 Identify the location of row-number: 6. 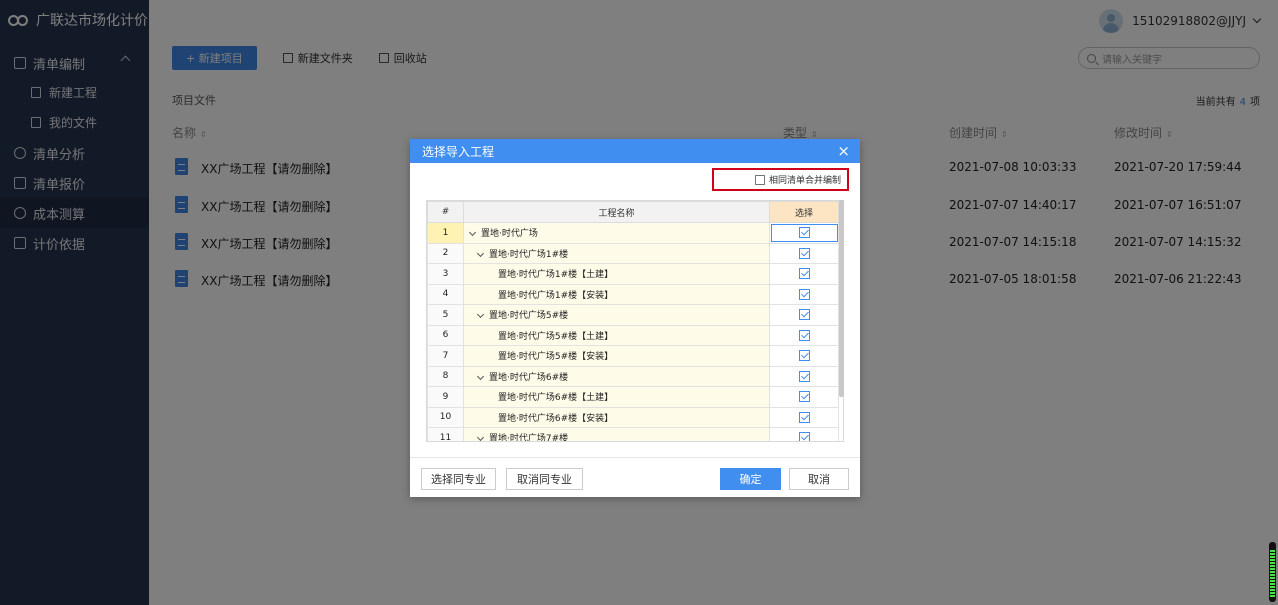
(445, 335).